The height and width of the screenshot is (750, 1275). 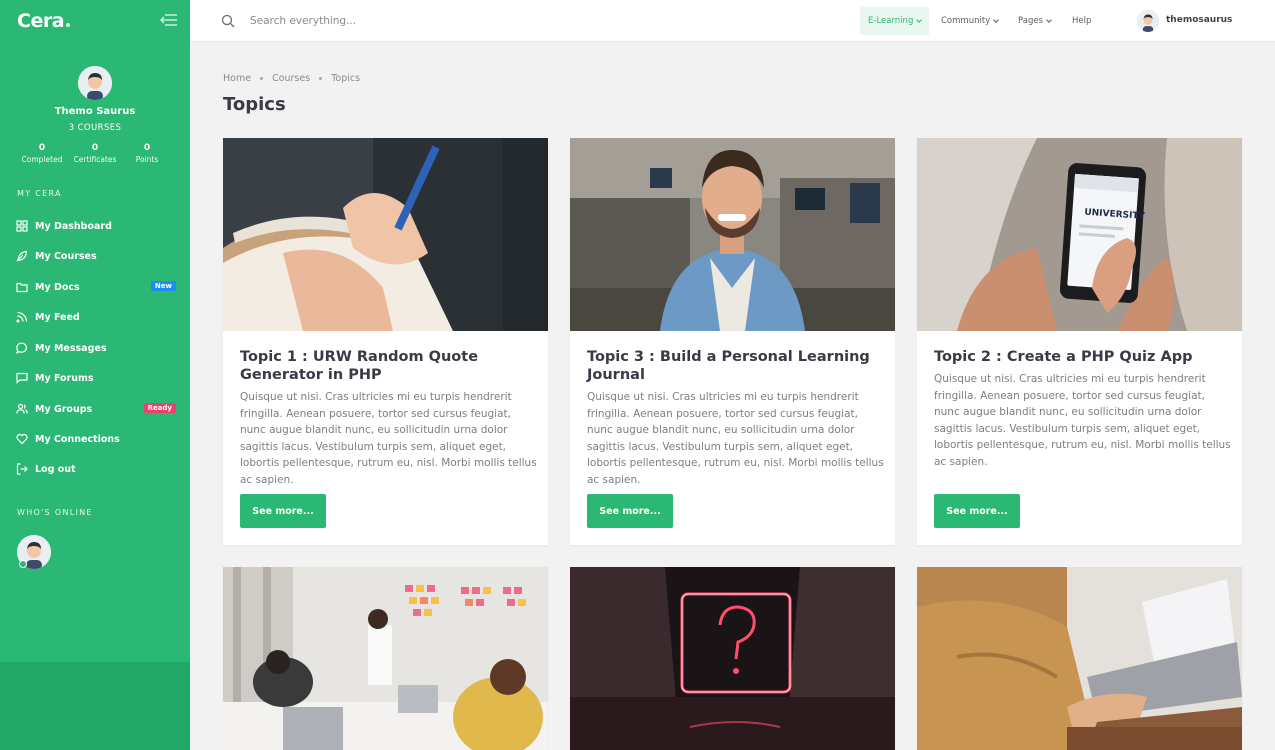 I want to click on topic-image-smiling-man, so click(x=732, y=234).